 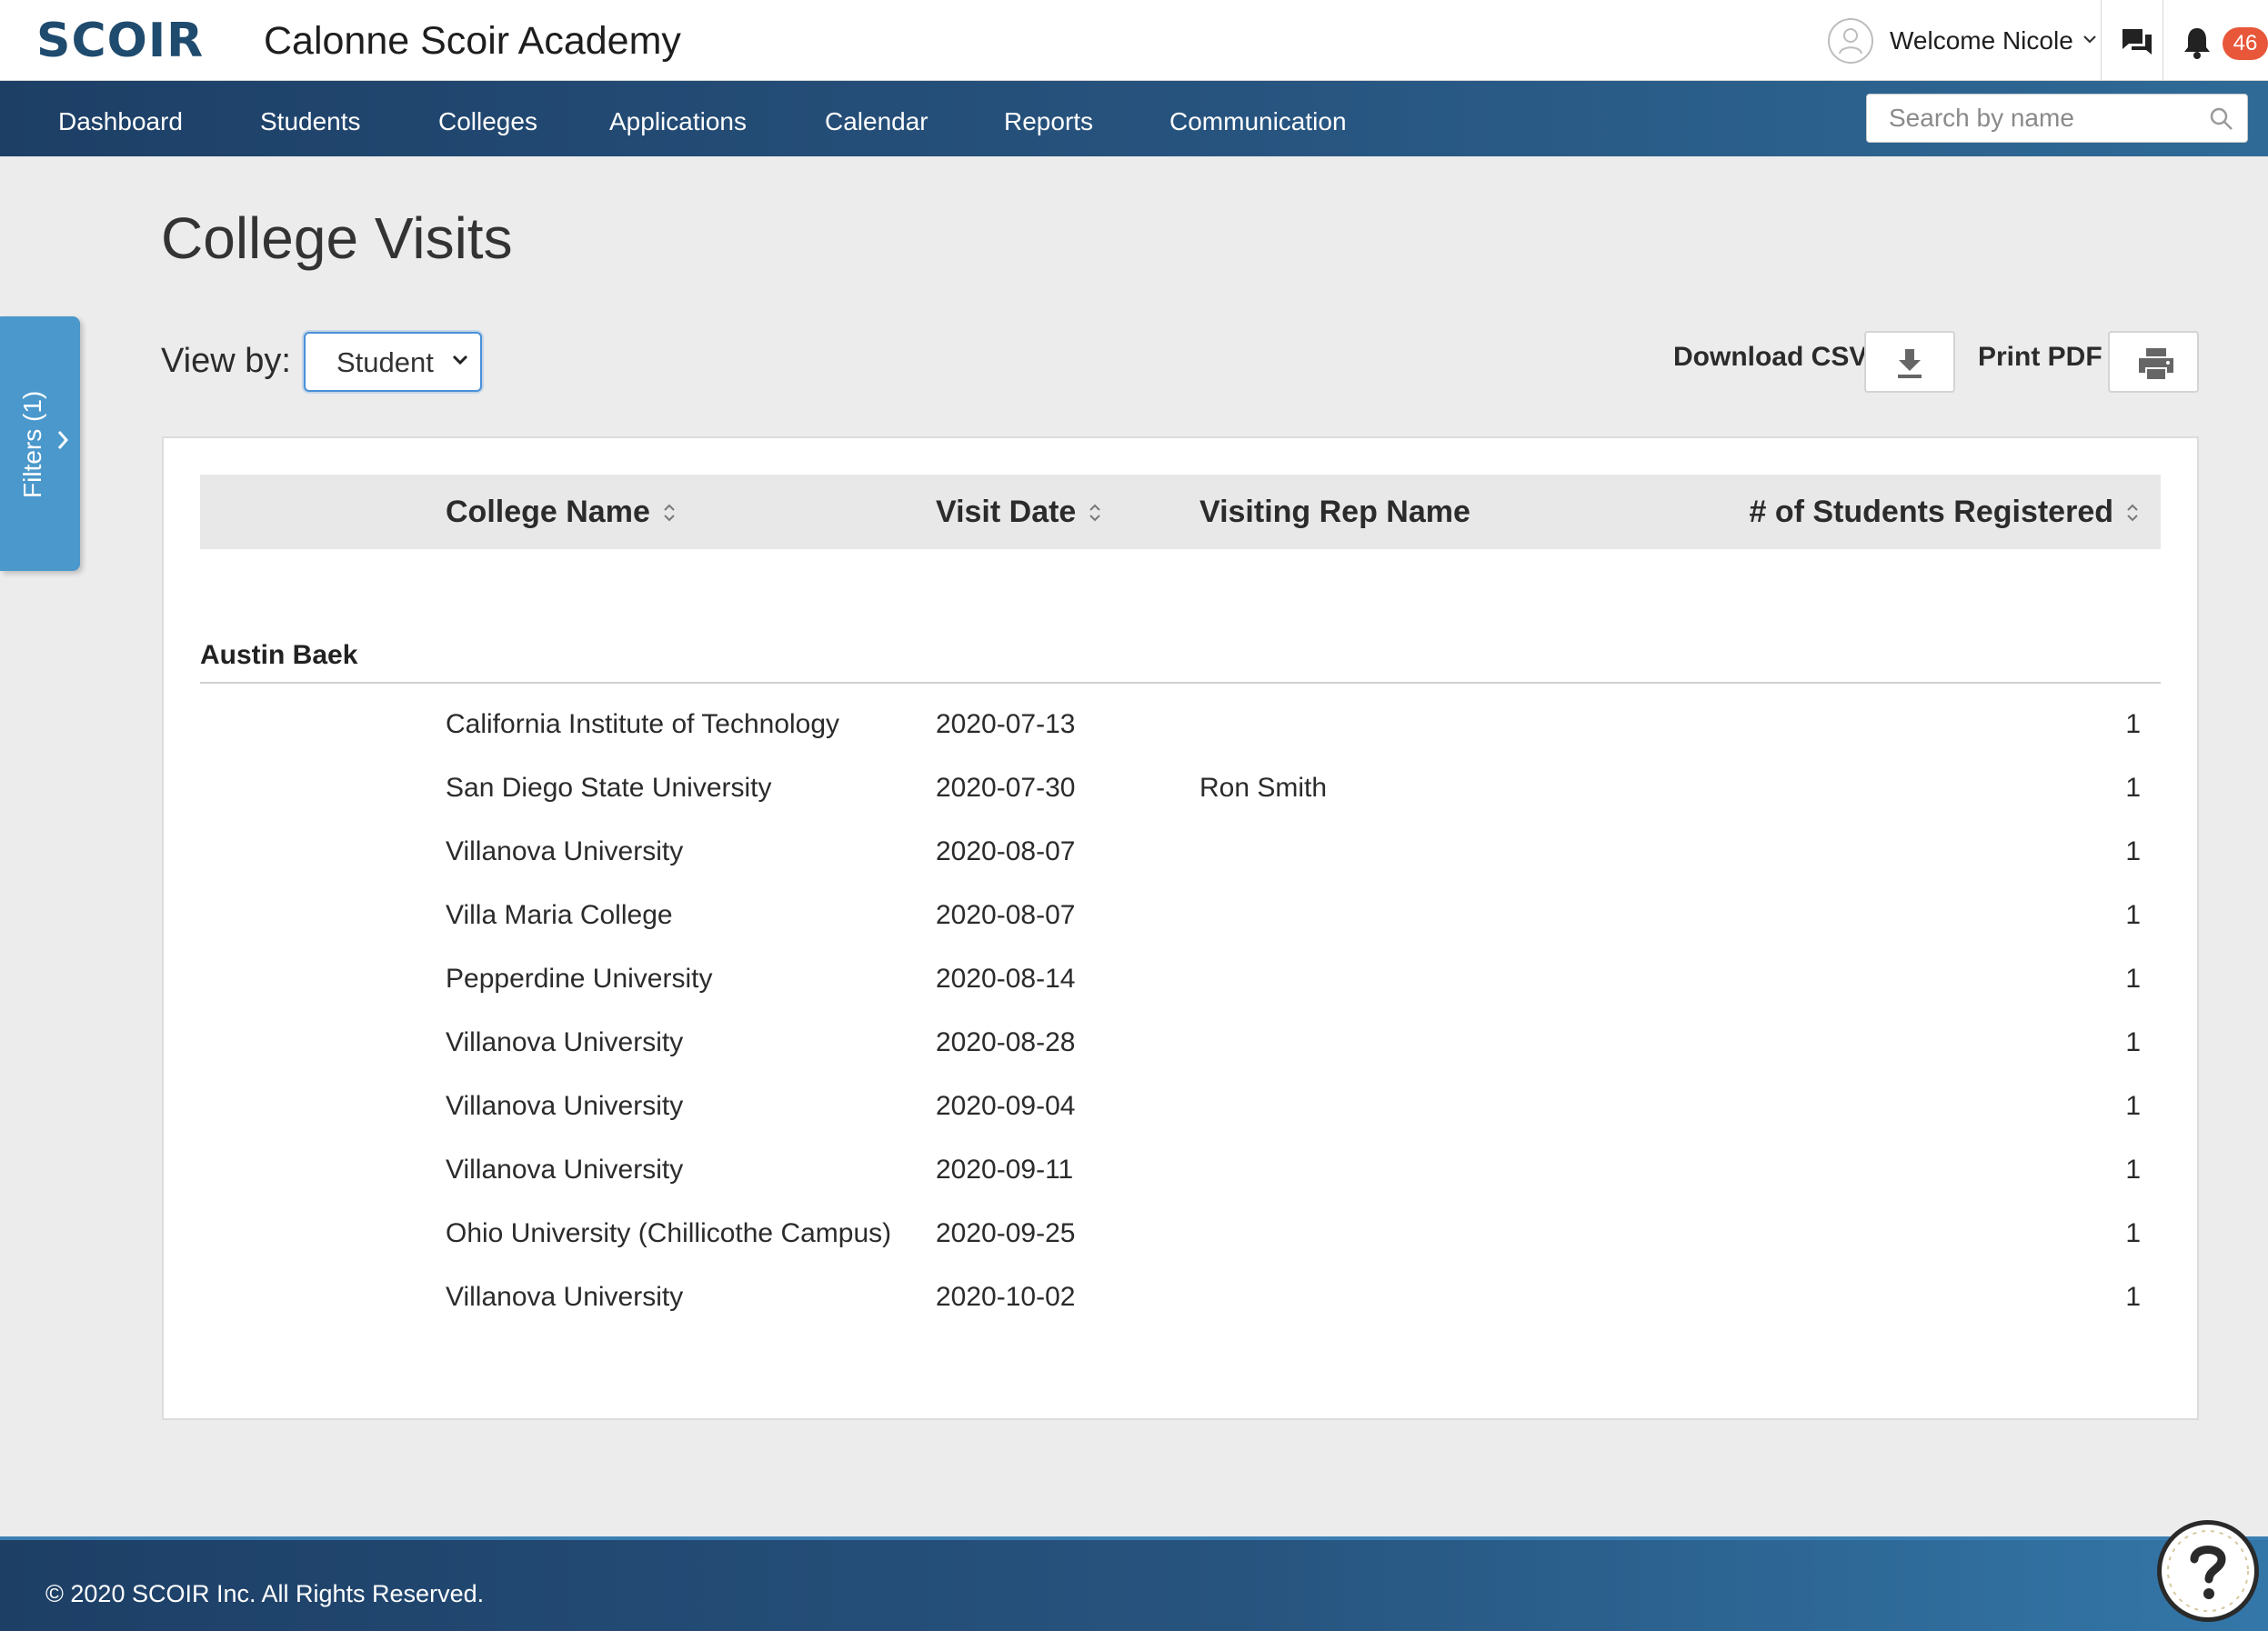 I want to click on nav-reports: Reports, so click(x=1048, y=118).